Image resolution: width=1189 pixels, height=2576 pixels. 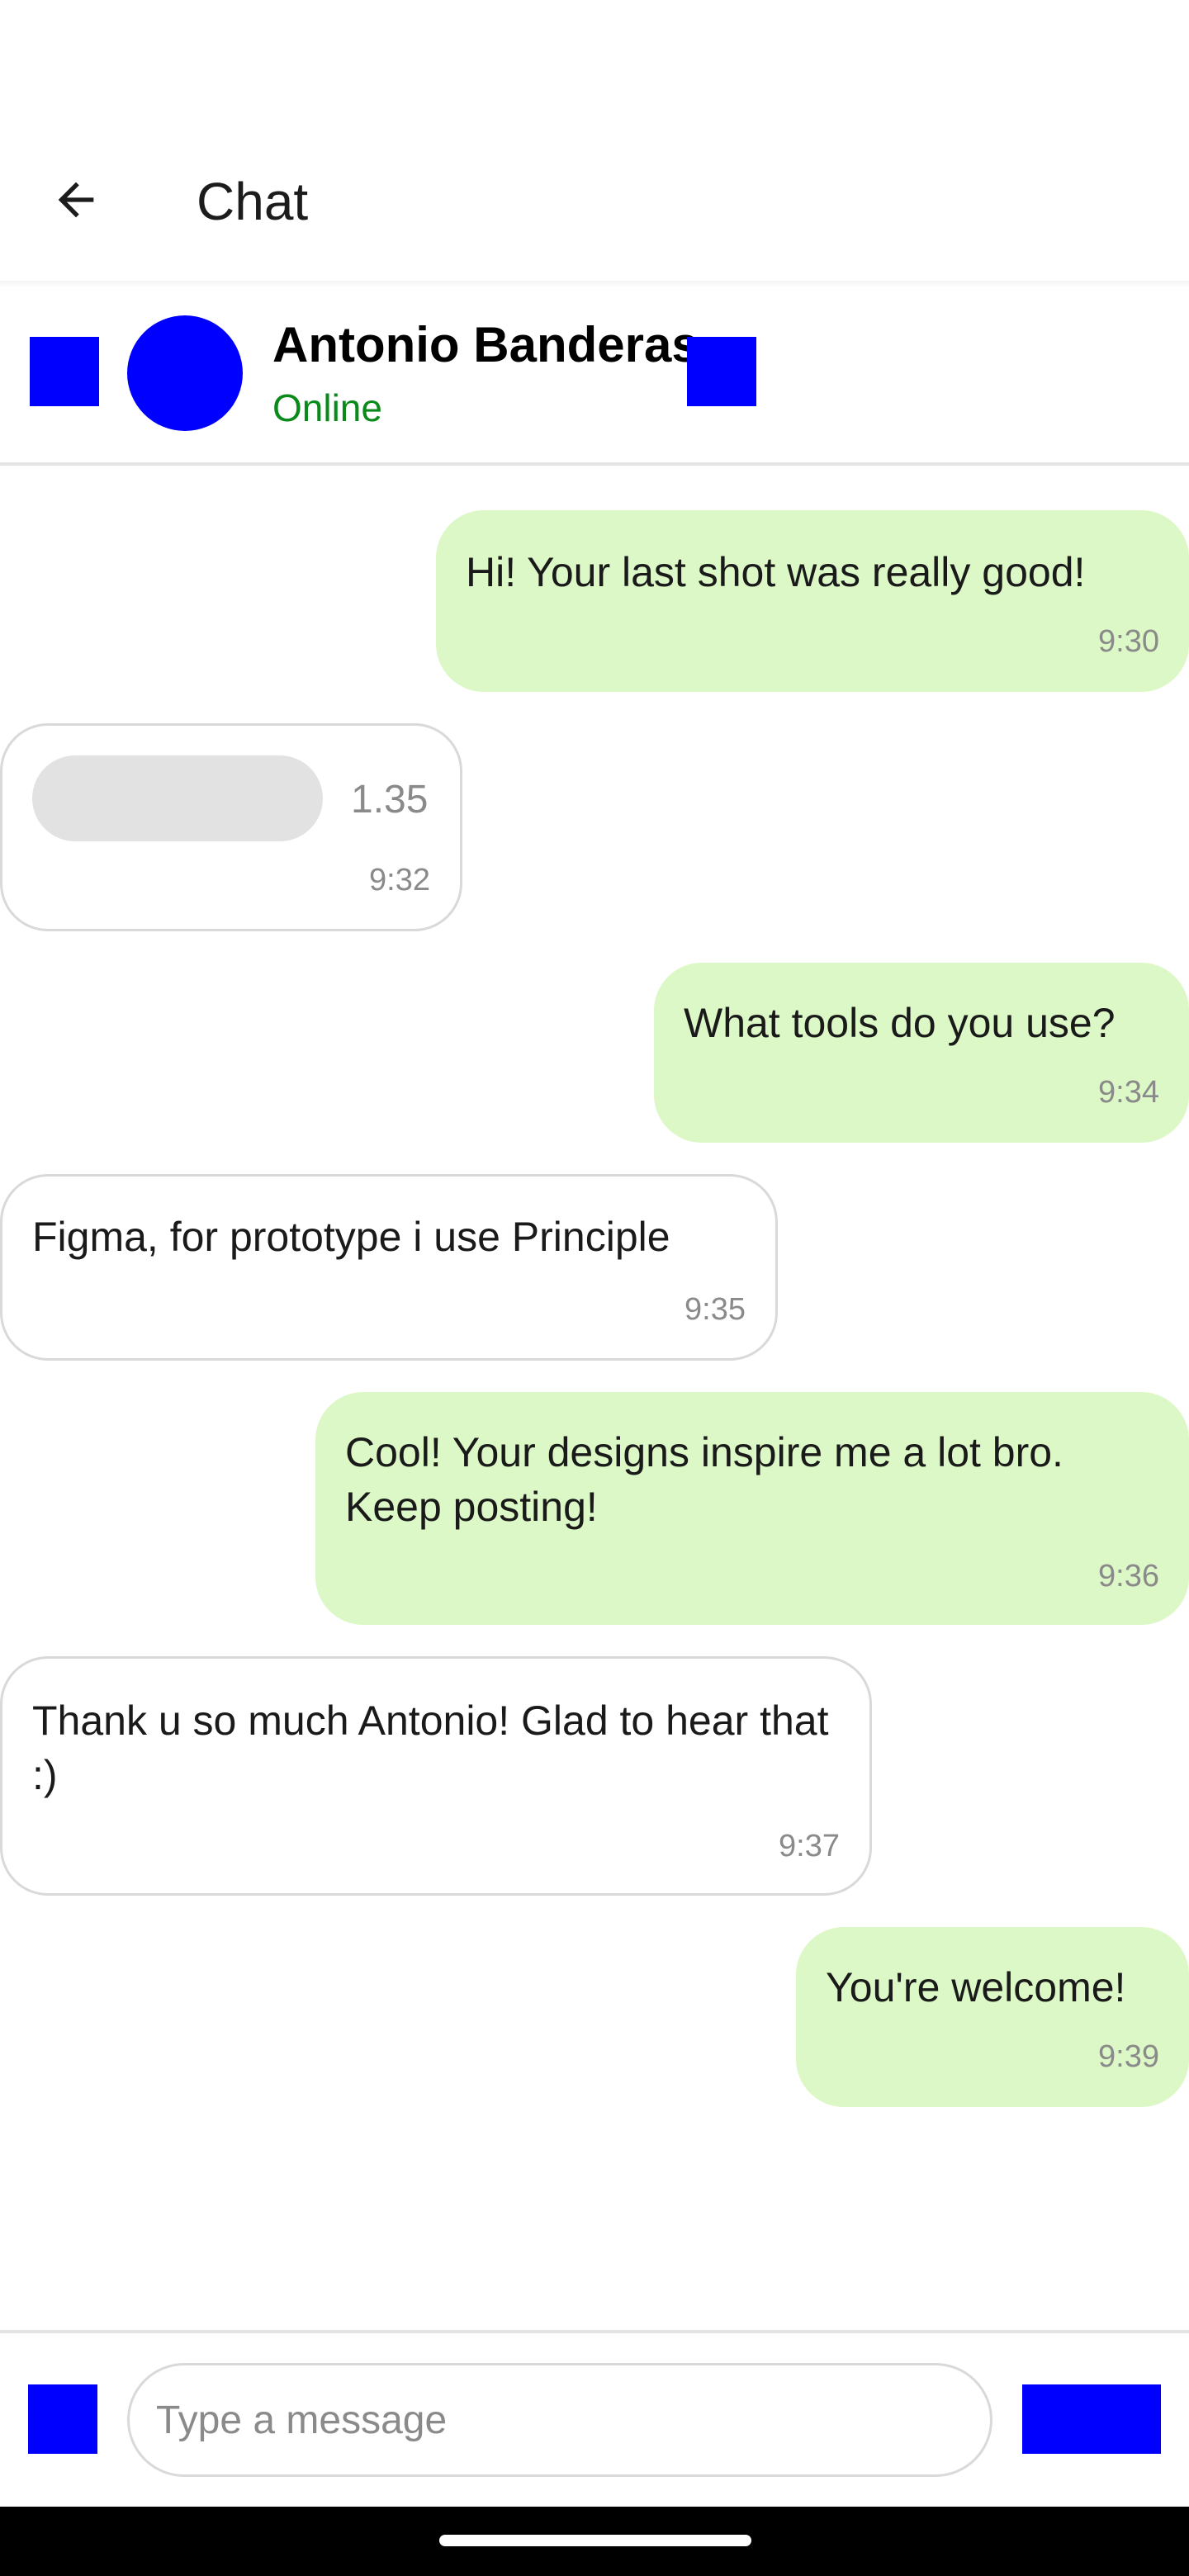 What do you see at coordinates (1091, 2419) in the screenshot?
I see `send-button` at bounding box center [1091, 2419].